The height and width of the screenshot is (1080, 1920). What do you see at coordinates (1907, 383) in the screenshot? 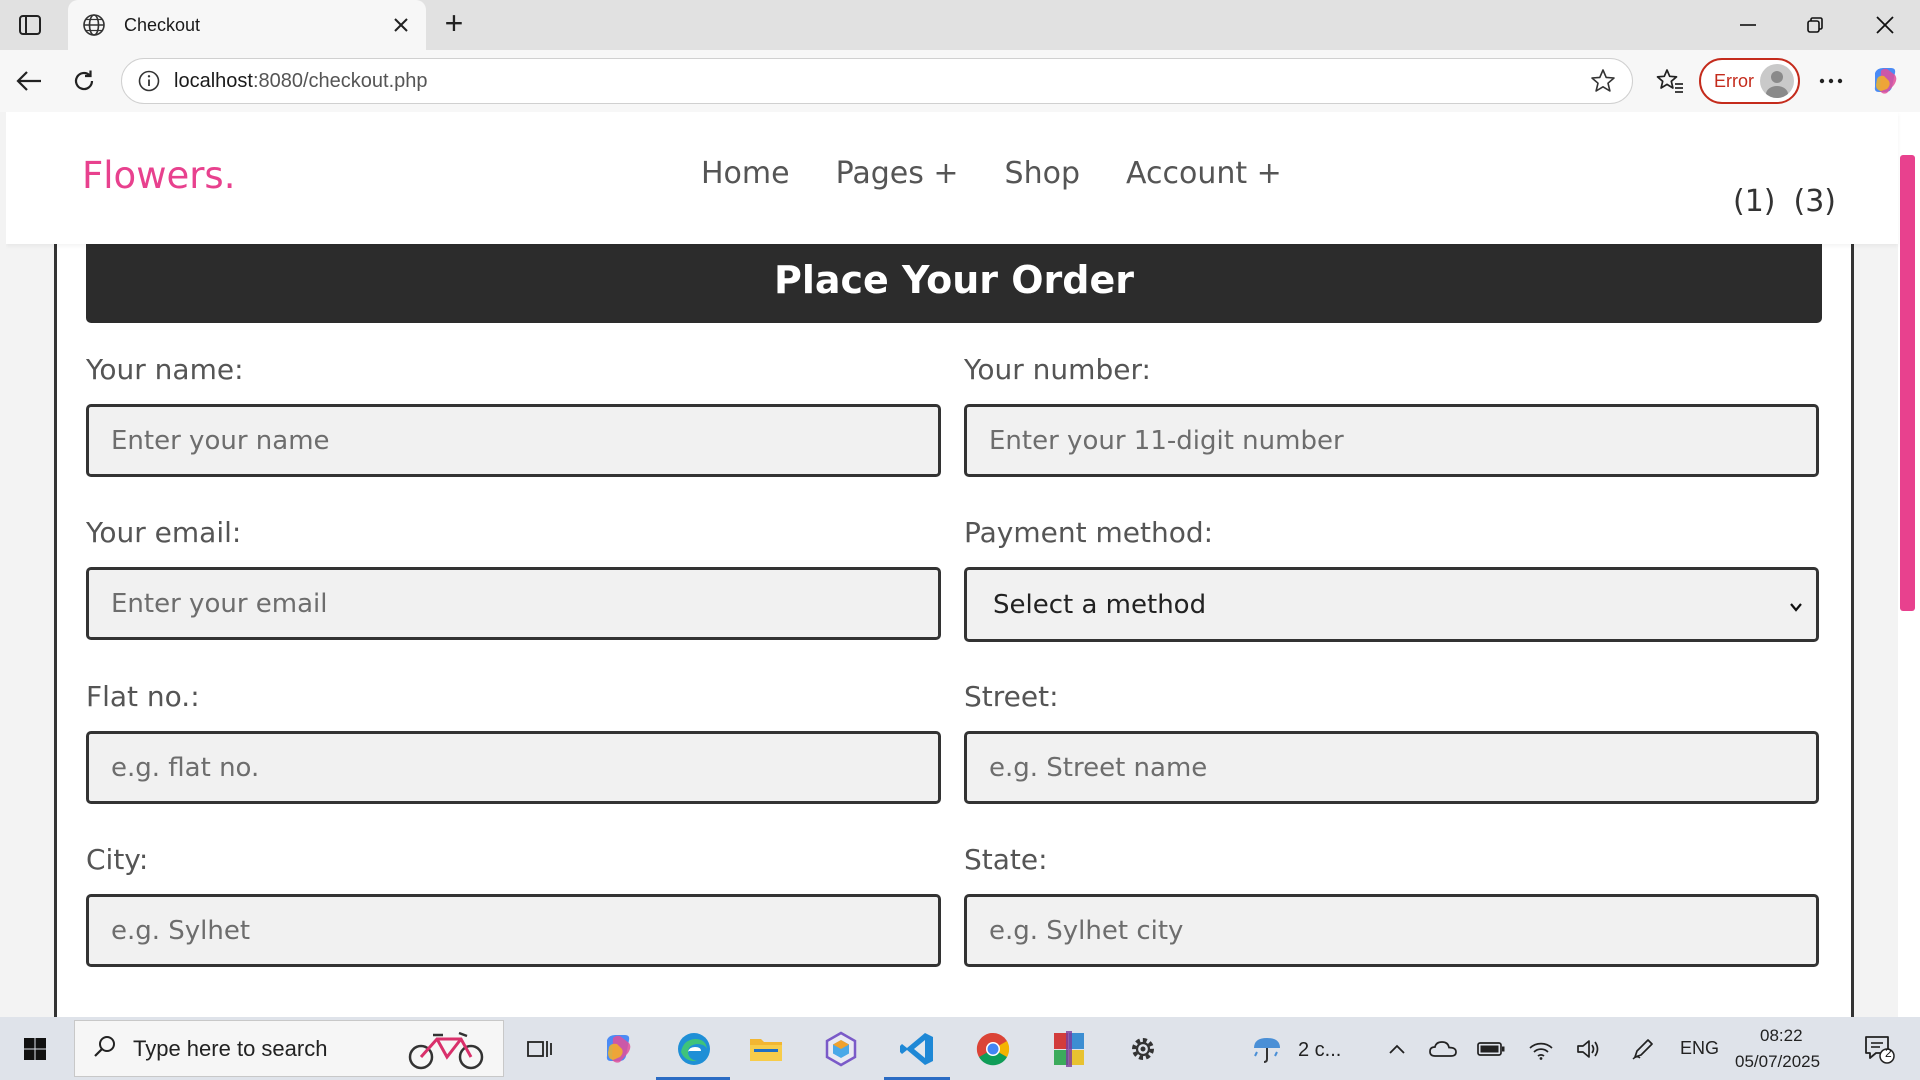
I see `page-scrollbar-thumb` at bounding box center [1907, 383].